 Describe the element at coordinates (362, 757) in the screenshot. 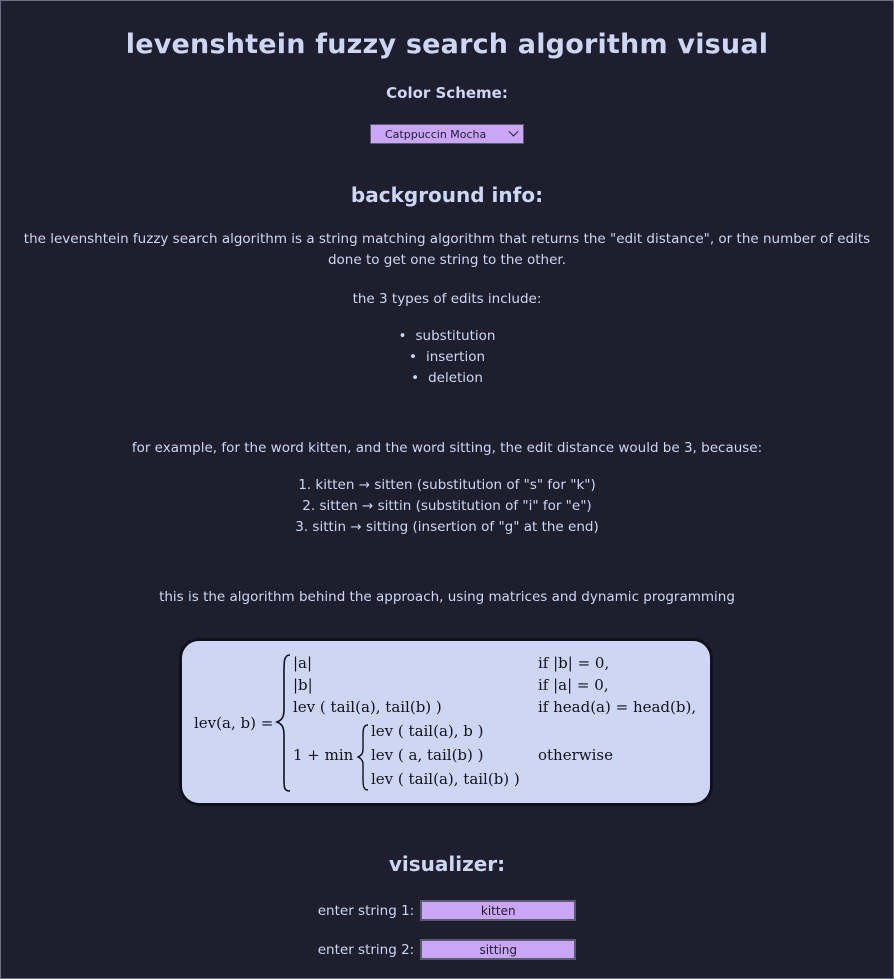

I see `inner-brace` at that location.